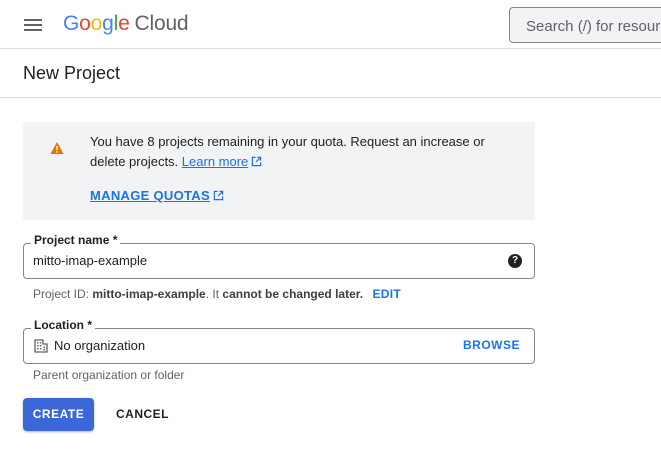  What do you see at coordinates (222, 161) in the screenshot?
I see `learn-more-link: Learn more` at bounding box center [222, 161].